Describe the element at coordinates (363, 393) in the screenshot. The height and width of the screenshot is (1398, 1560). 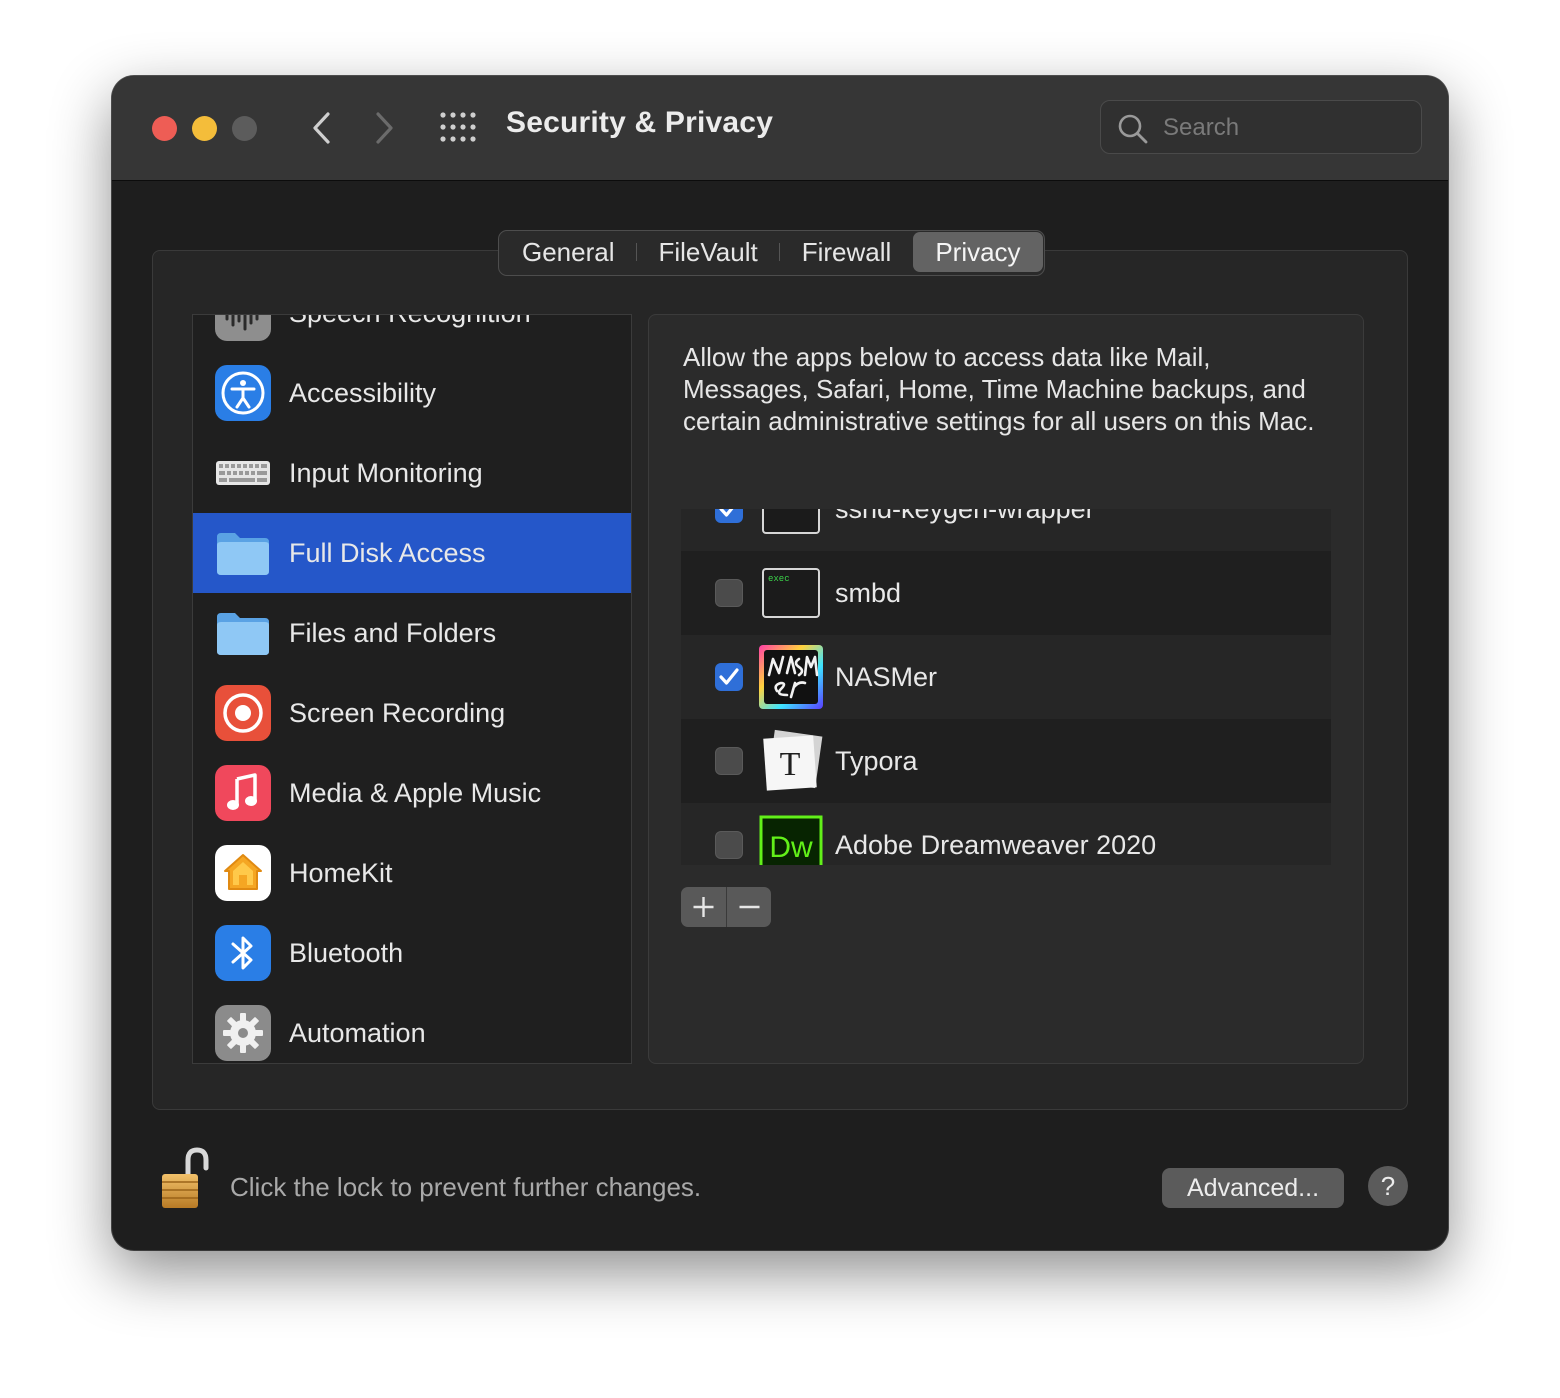
I see `sidebar-item-label: Accessibility` at that location.